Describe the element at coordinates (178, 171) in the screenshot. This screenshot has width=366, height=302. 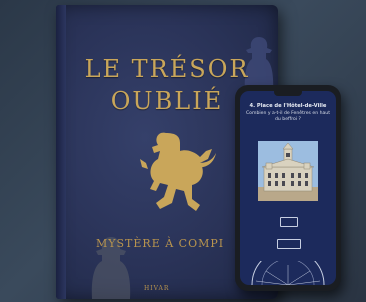
I see `heraldic-lion-icon` at that location.